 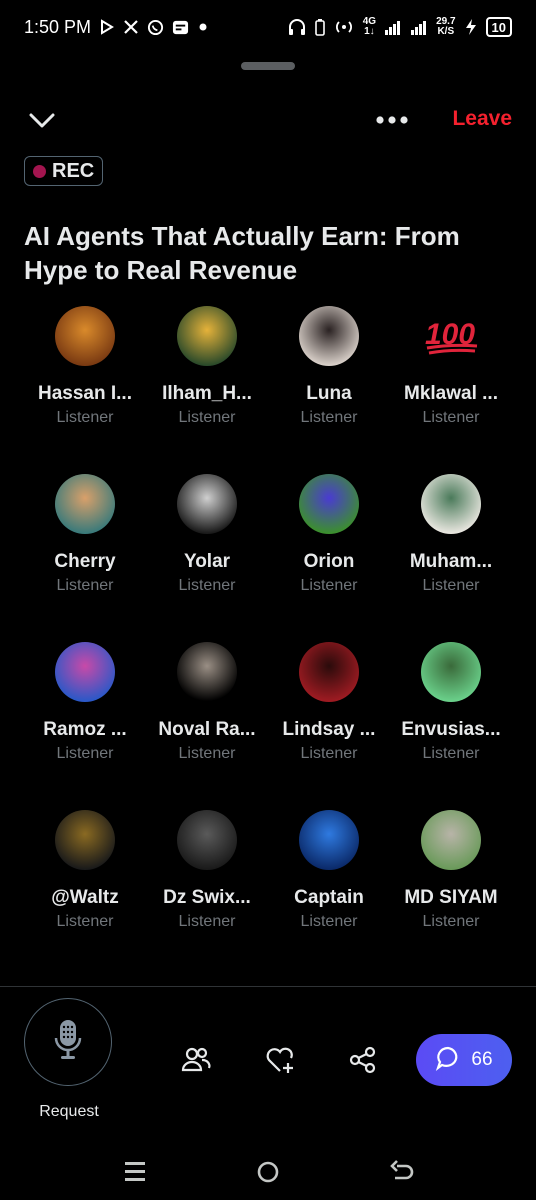 I want to click on participant: Envusias... Listener, so click(x=451, y=726).